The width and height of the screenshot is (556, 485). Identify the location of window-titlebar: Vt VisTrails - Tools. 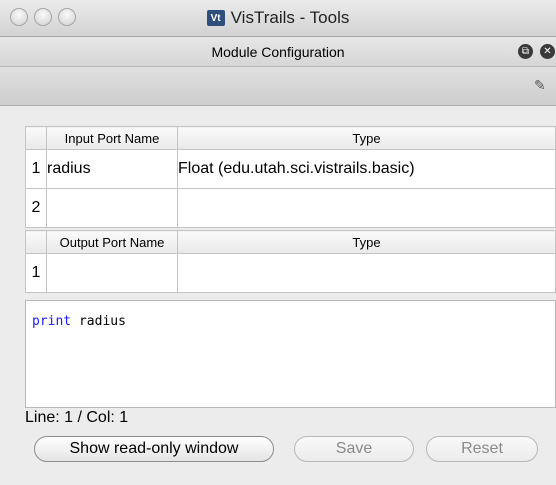
(278, 18).